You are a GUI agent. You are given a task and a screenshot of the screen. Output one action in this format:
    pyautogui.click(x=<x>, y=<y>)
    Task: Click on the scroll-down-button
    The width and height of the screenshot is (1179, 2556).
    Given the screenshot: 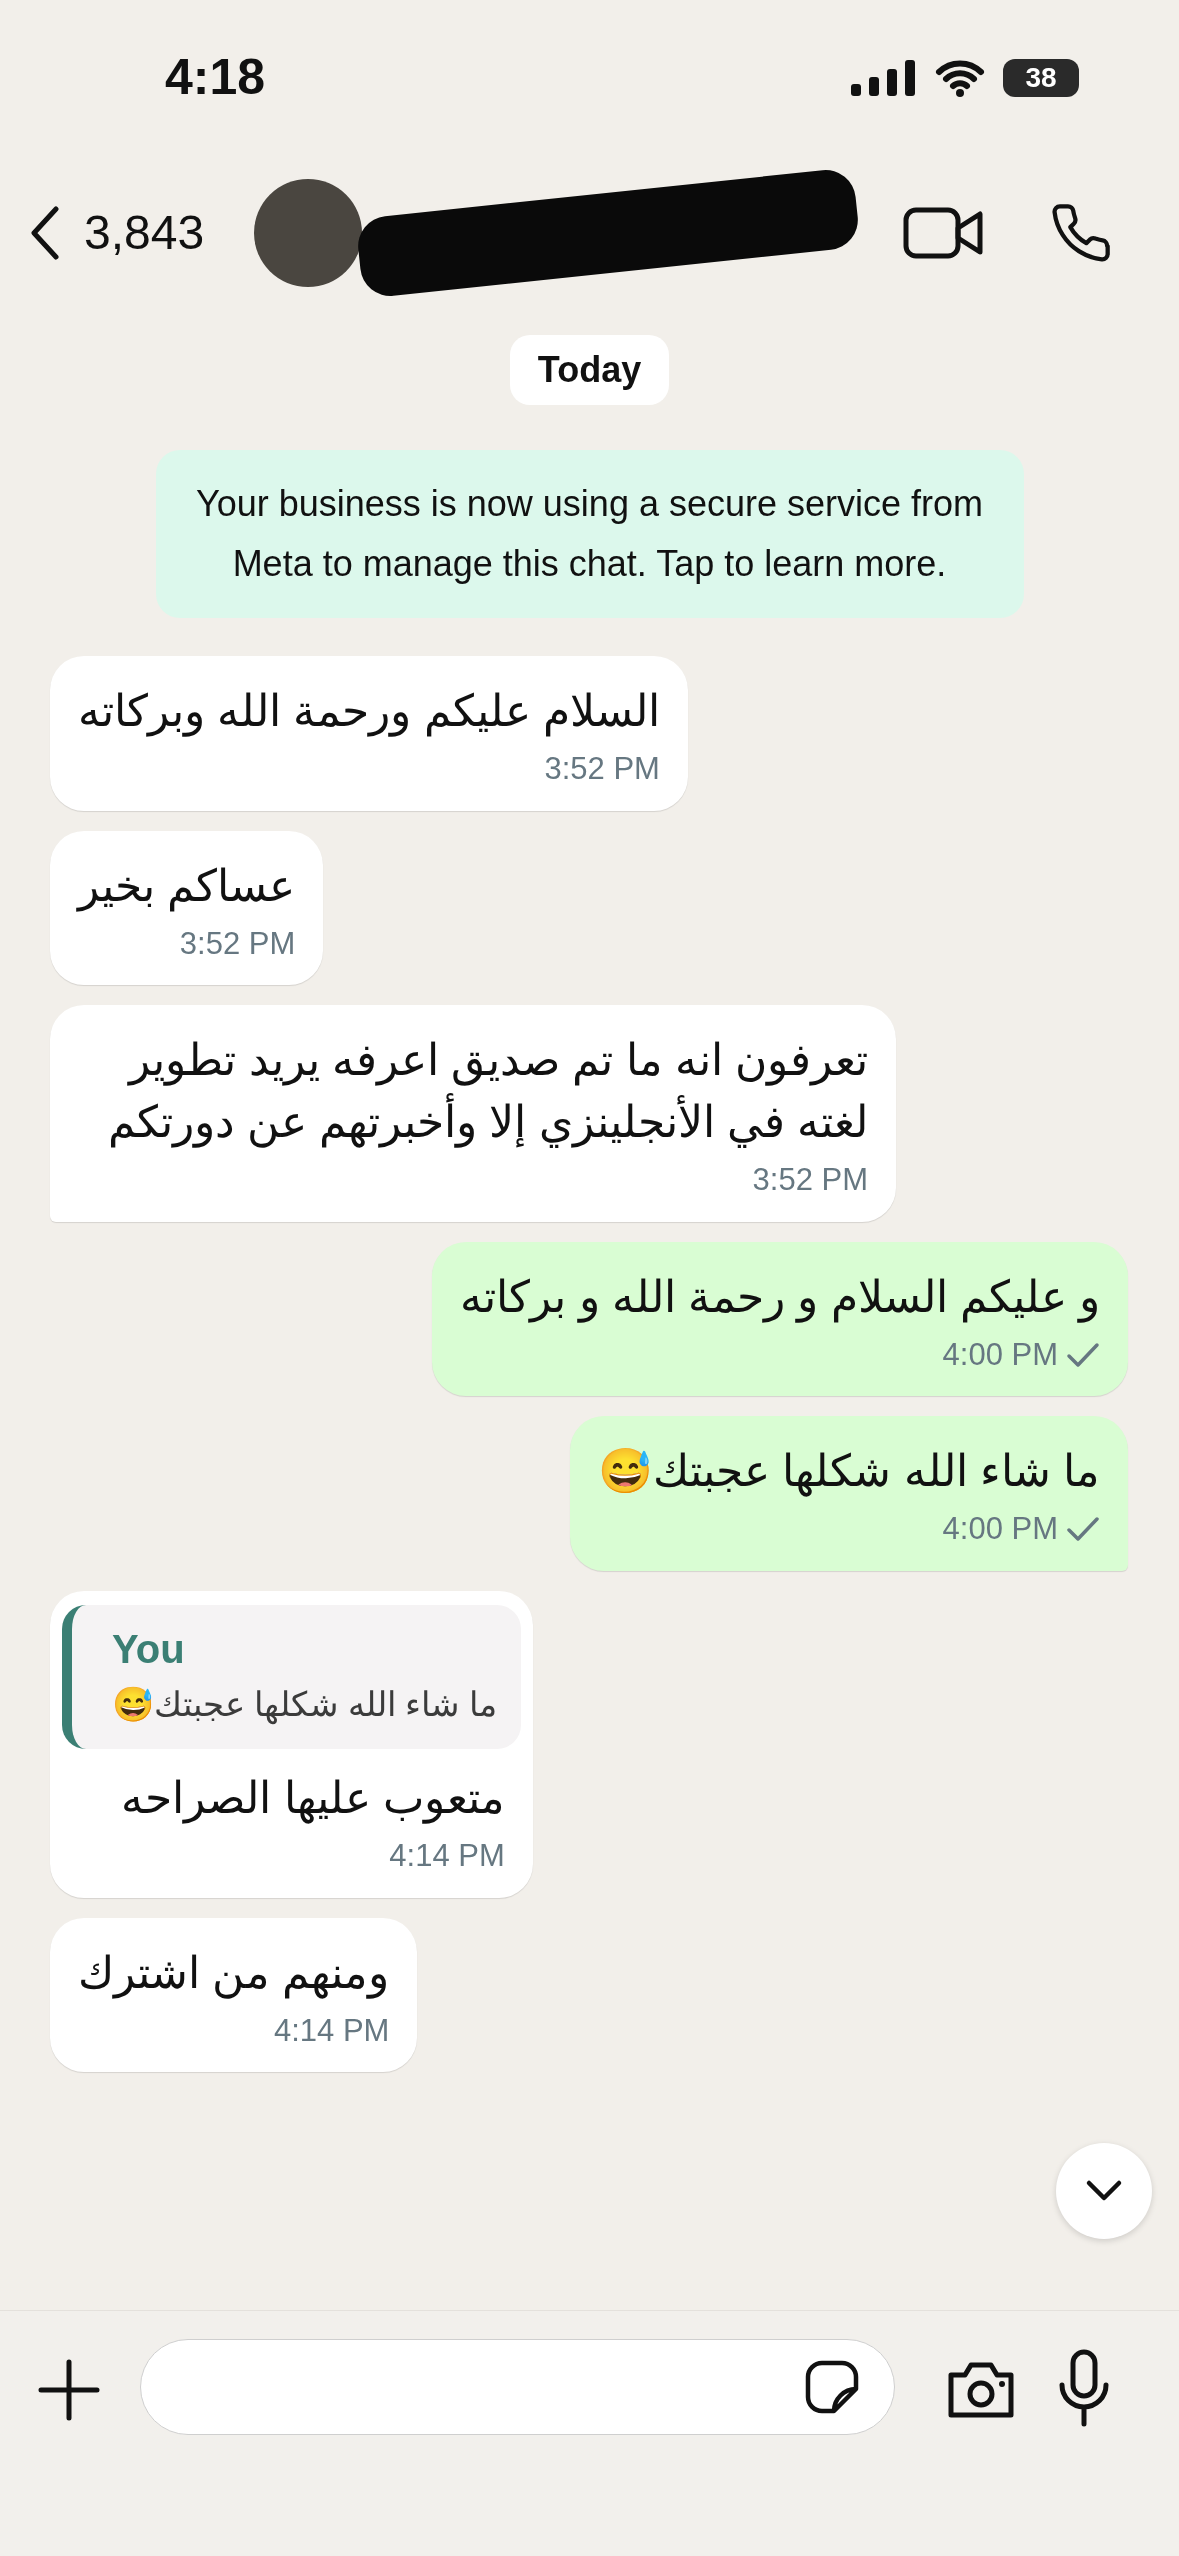 What is the action you would take?
    pyautogui.click(x=1104, y=2191)
    